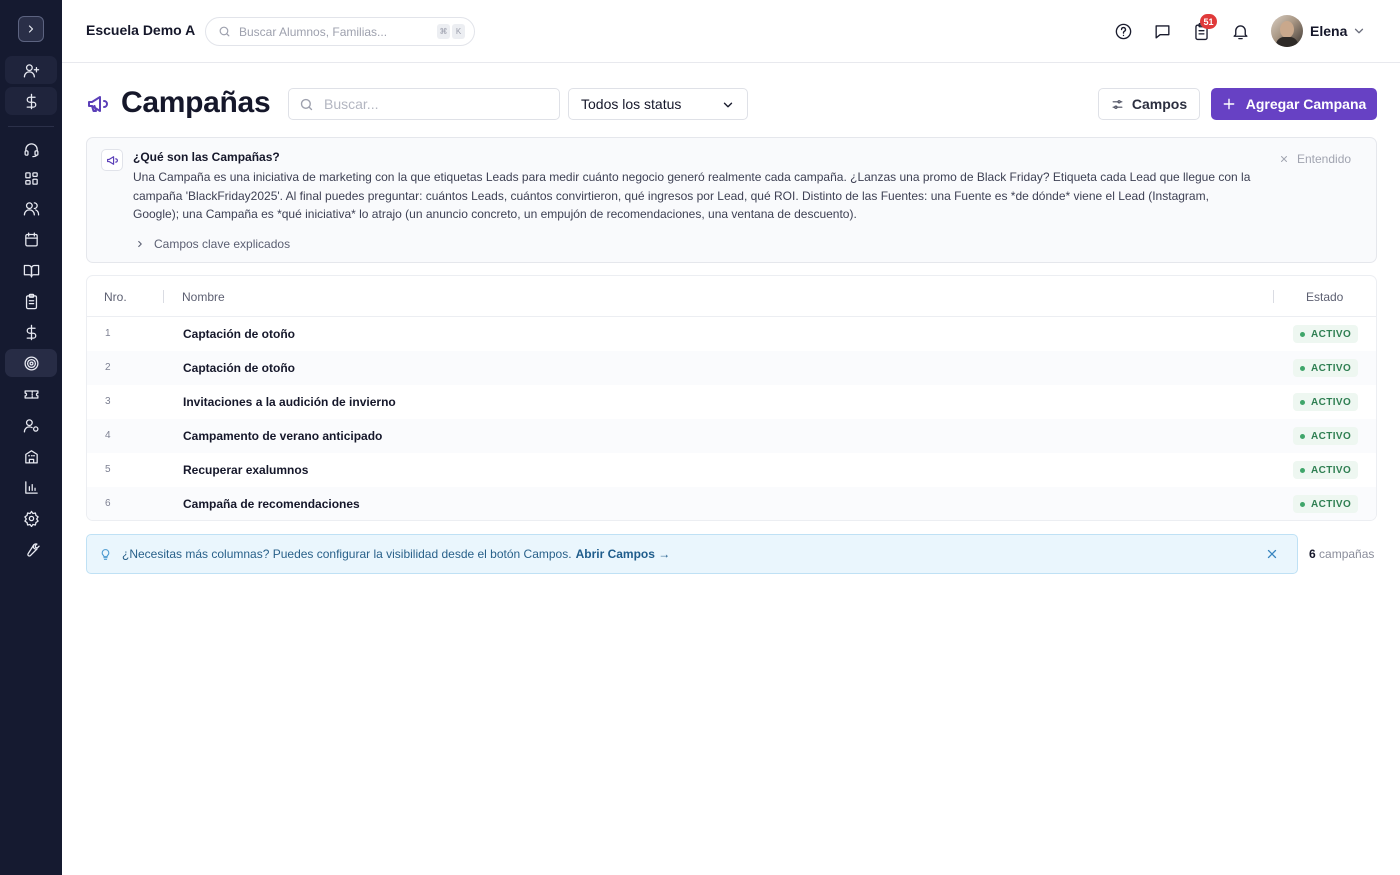  What do you see at coordinates (1306, 104) in the screenshot?
I see `add-campaign-label: Agregar Campana` at bounding box center [1306, 104].